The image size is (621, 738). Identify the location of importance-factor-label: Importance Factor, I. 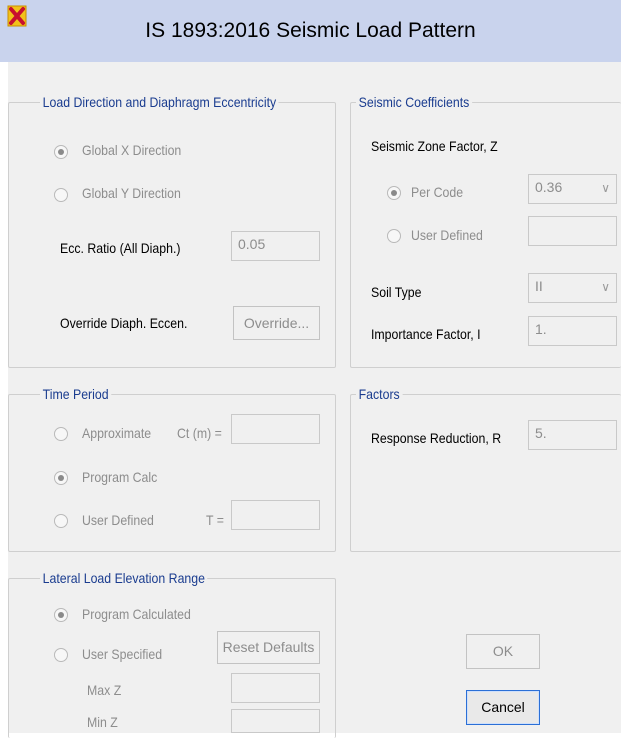
(426, 334).